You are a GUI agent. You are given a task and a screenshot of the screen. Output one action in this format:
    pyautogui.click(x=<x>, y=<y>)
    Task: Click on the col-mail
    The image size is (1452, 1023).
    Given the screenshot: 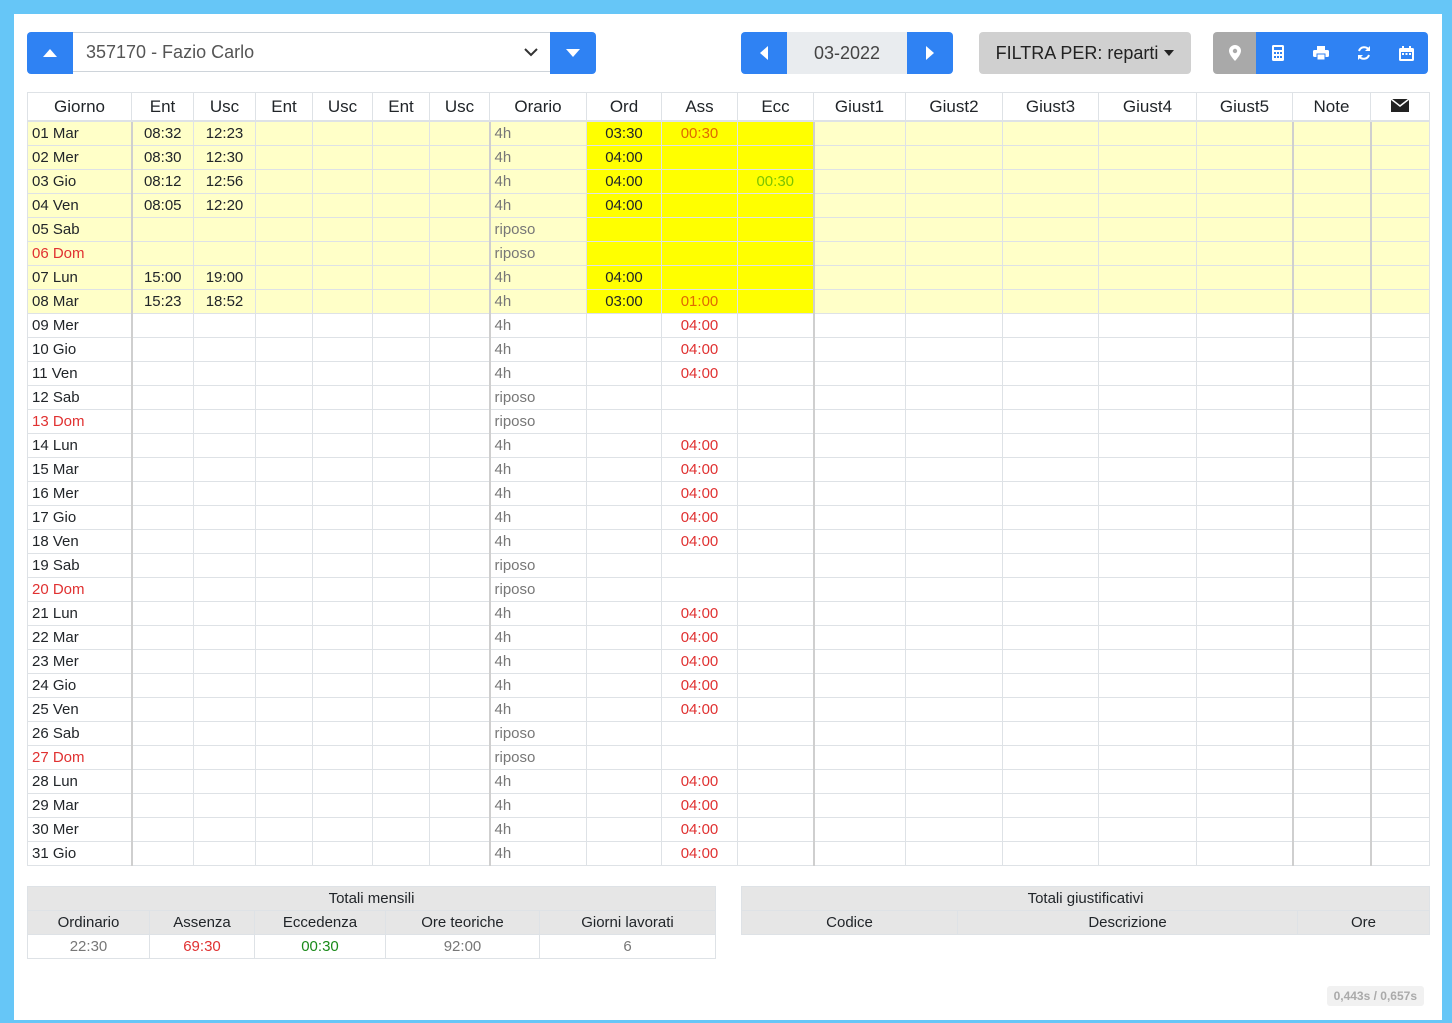 What is the action you would take?
    pyautogui.click(x=1400, y=107)
    